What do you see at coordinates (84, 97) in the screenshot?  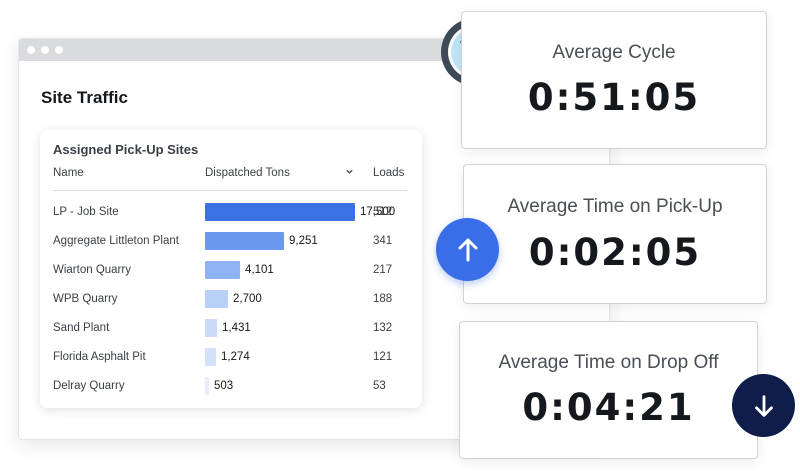 I see `page-title: Site Traffic` at bounding box center [84, 97].